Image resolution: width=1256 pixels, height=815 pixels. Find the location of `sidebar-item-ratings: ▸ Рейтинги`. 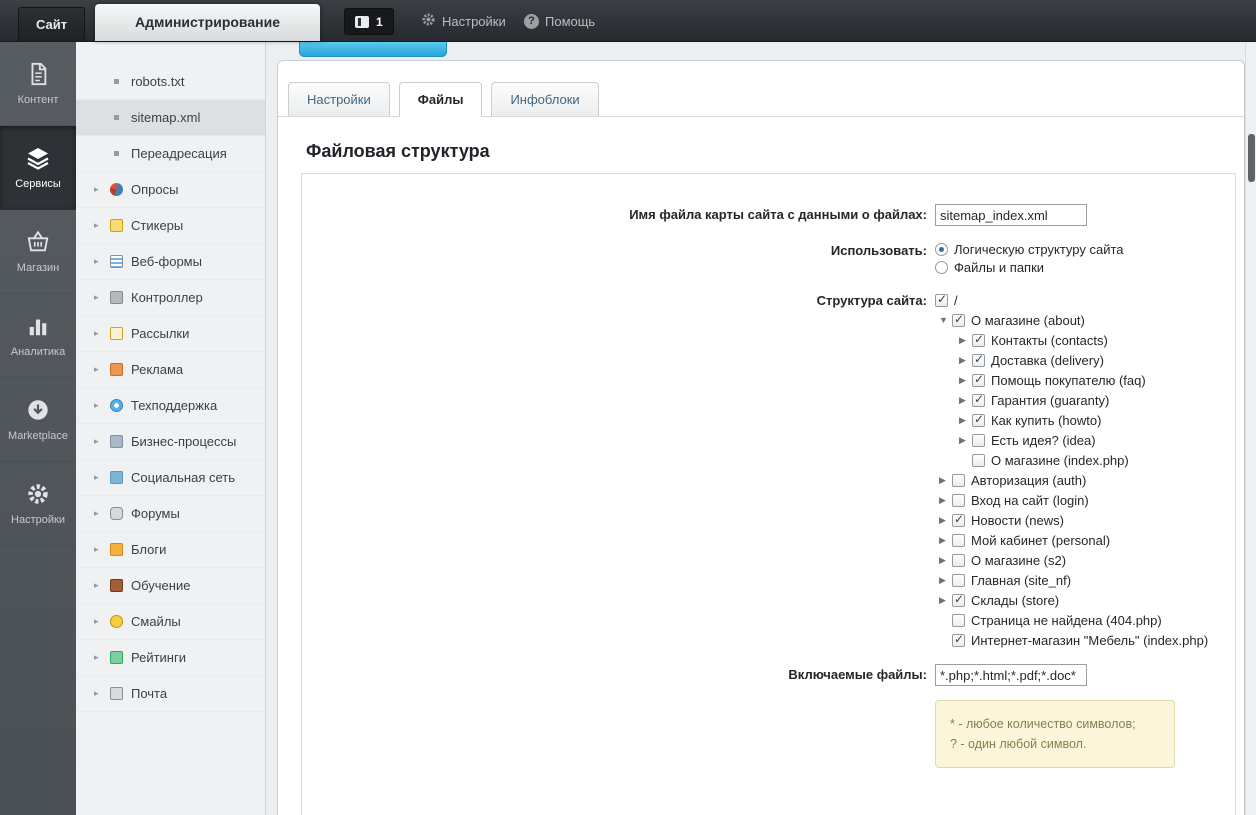

sidebar-item-ratings: ▸ Рейтинги is located at coordinates (170, 658).